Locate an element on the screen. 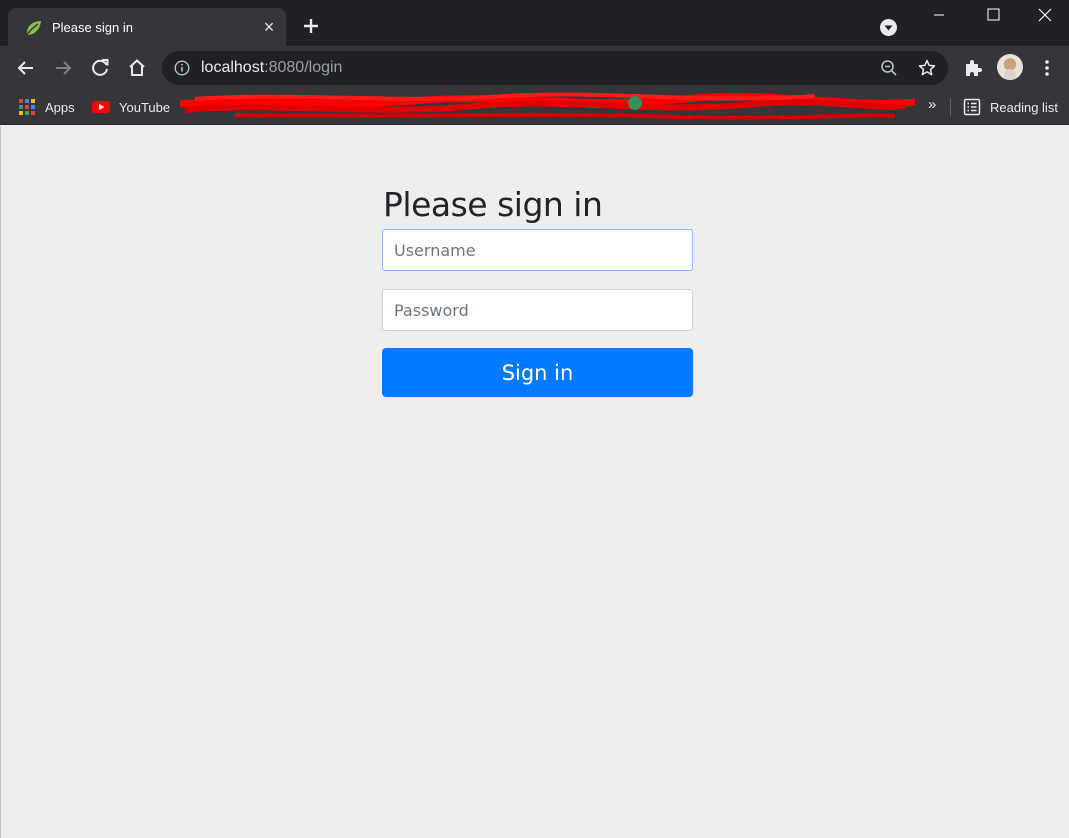  bookmark-youtube-label: YouTube is located at coordinates (145, 107).